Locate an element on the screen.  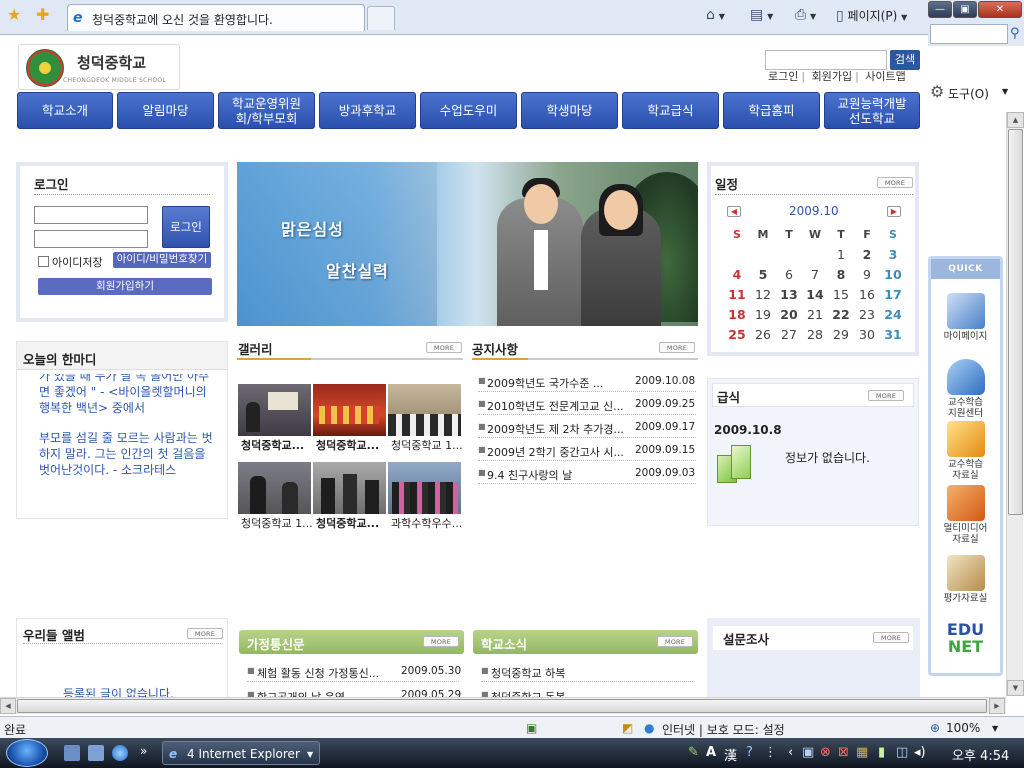
calendar-day: 22 is located at coordinates (841, 314).